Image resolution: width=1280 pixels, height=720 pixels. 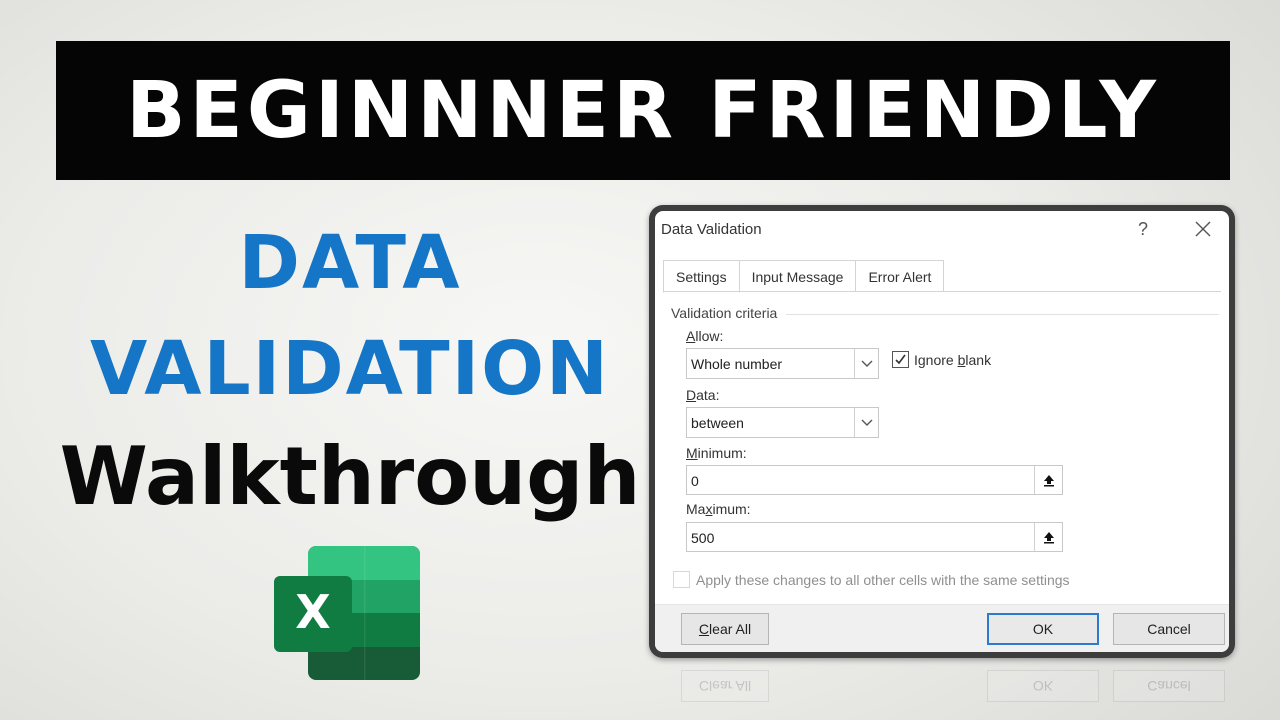 I want to click on tab-input-message: Input Message, so click(x=797, y=276).